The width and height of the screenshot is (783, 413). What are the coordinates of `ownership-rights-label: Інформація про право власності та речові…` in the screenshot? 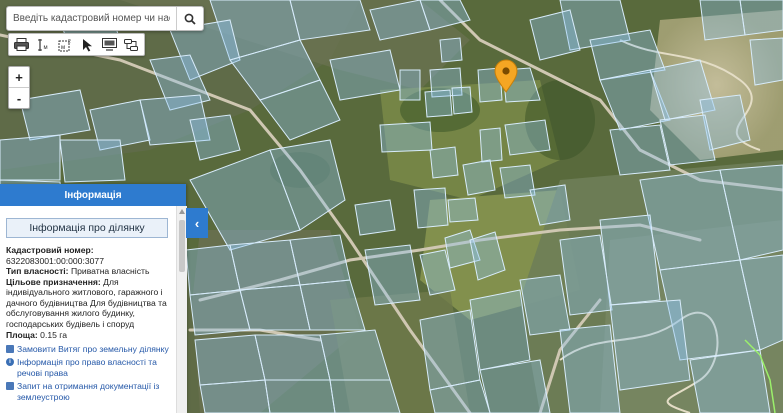 It's located at (87, 367).